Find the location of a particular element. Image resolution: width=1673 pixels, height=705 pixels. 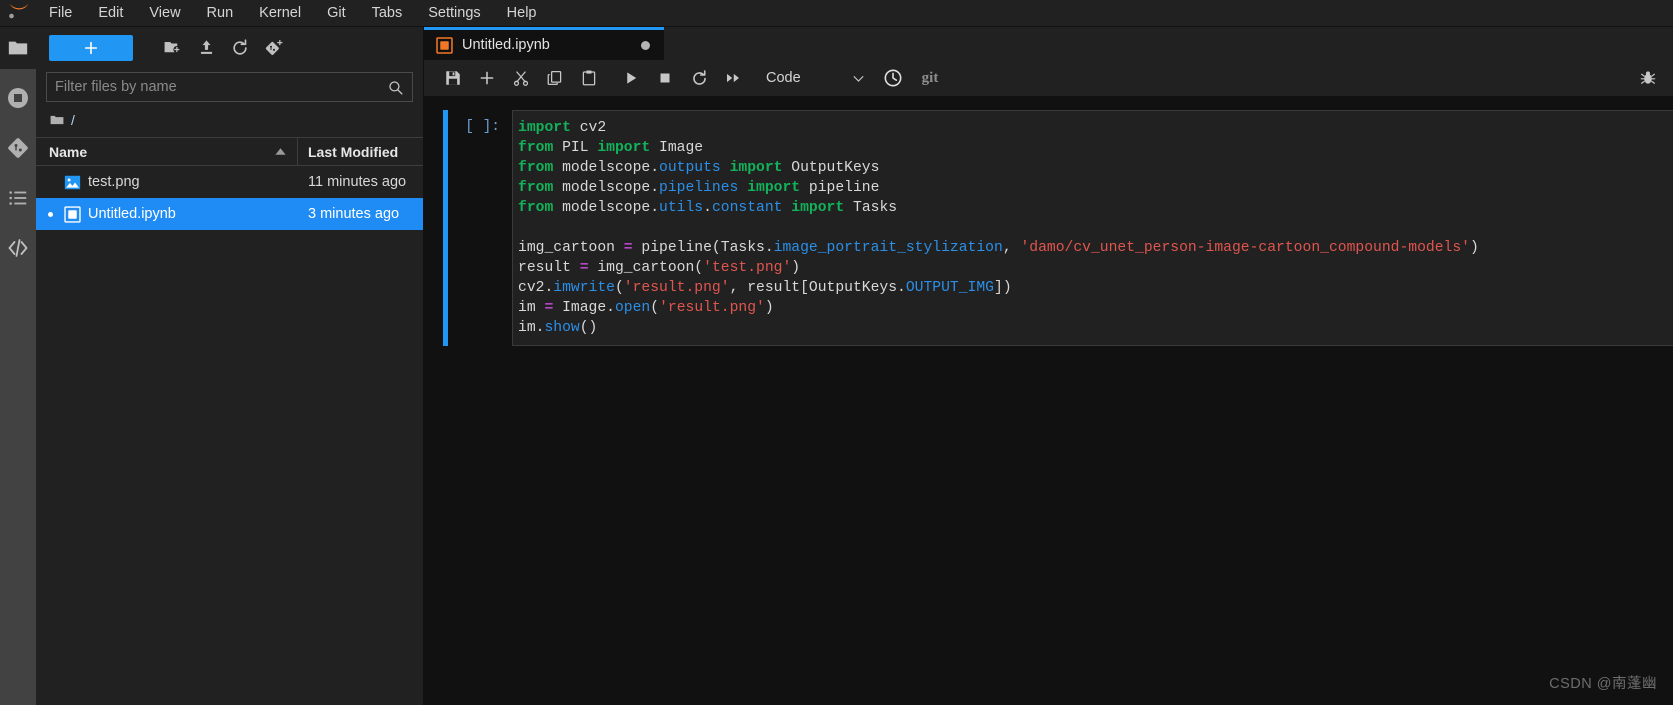

extension-code-icon is located at coordinates (18, 248).